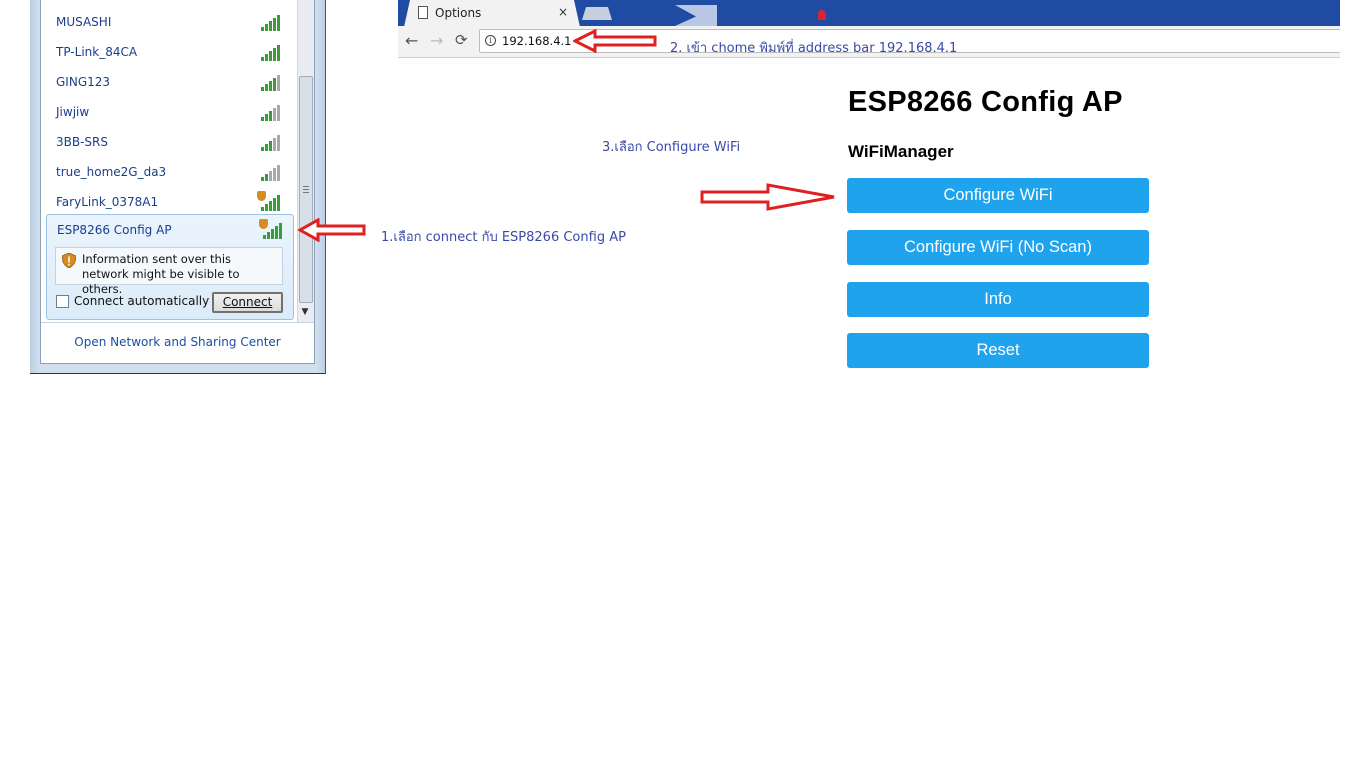  Describe the element at coordinates (537, 41) in the screenshot. I see `url-text: 192.168.4.1` at that location.